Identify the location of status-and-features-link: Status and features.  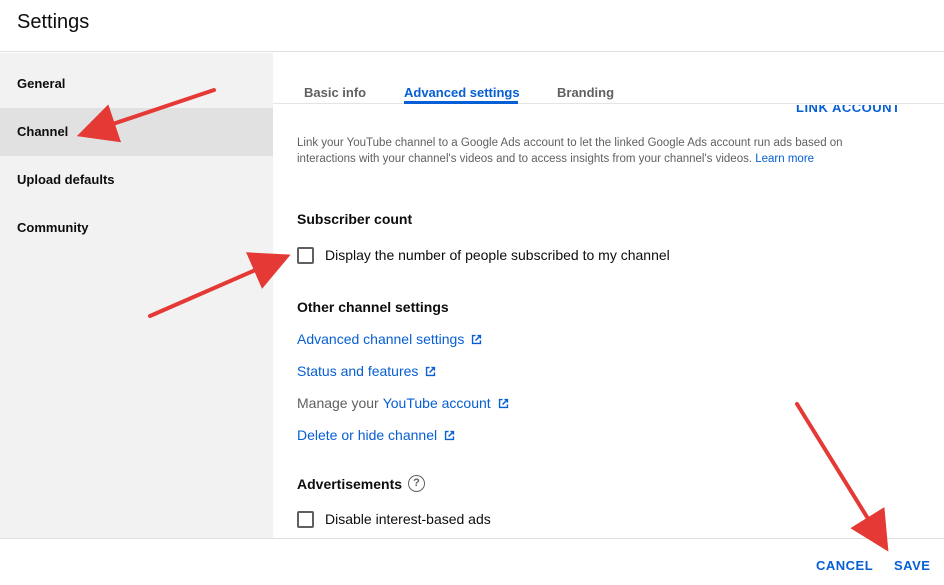
(357, 371).